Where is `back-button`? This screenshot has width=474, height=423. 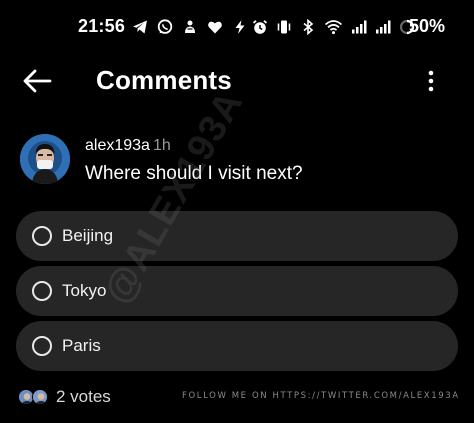
back-button is located at coordinates (37, 81).